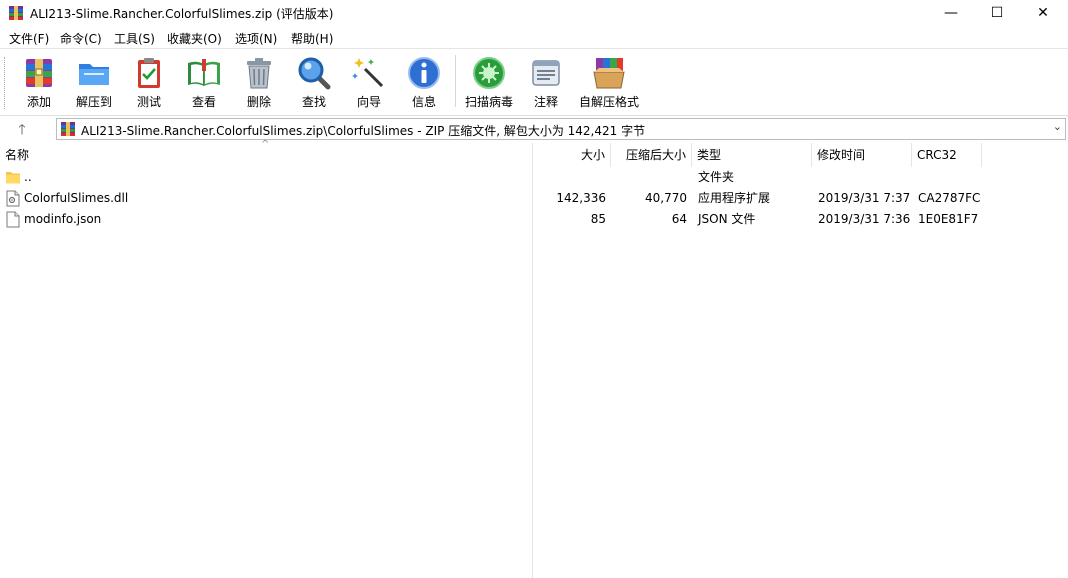 The width and height of the screenshot is (1068, 578). I want to click on column-name-label: 名称, so click(17, 155).